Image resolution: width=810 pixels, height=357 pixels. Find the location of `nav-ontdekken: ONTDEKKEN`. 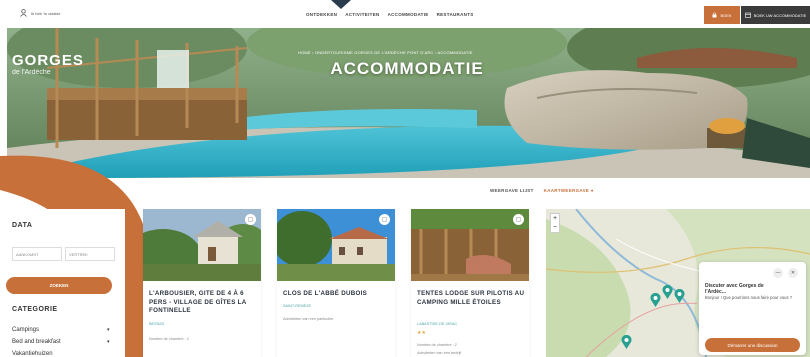

nav-ontdekken: ONTDEKKEN is located at coordinates (321, 14).